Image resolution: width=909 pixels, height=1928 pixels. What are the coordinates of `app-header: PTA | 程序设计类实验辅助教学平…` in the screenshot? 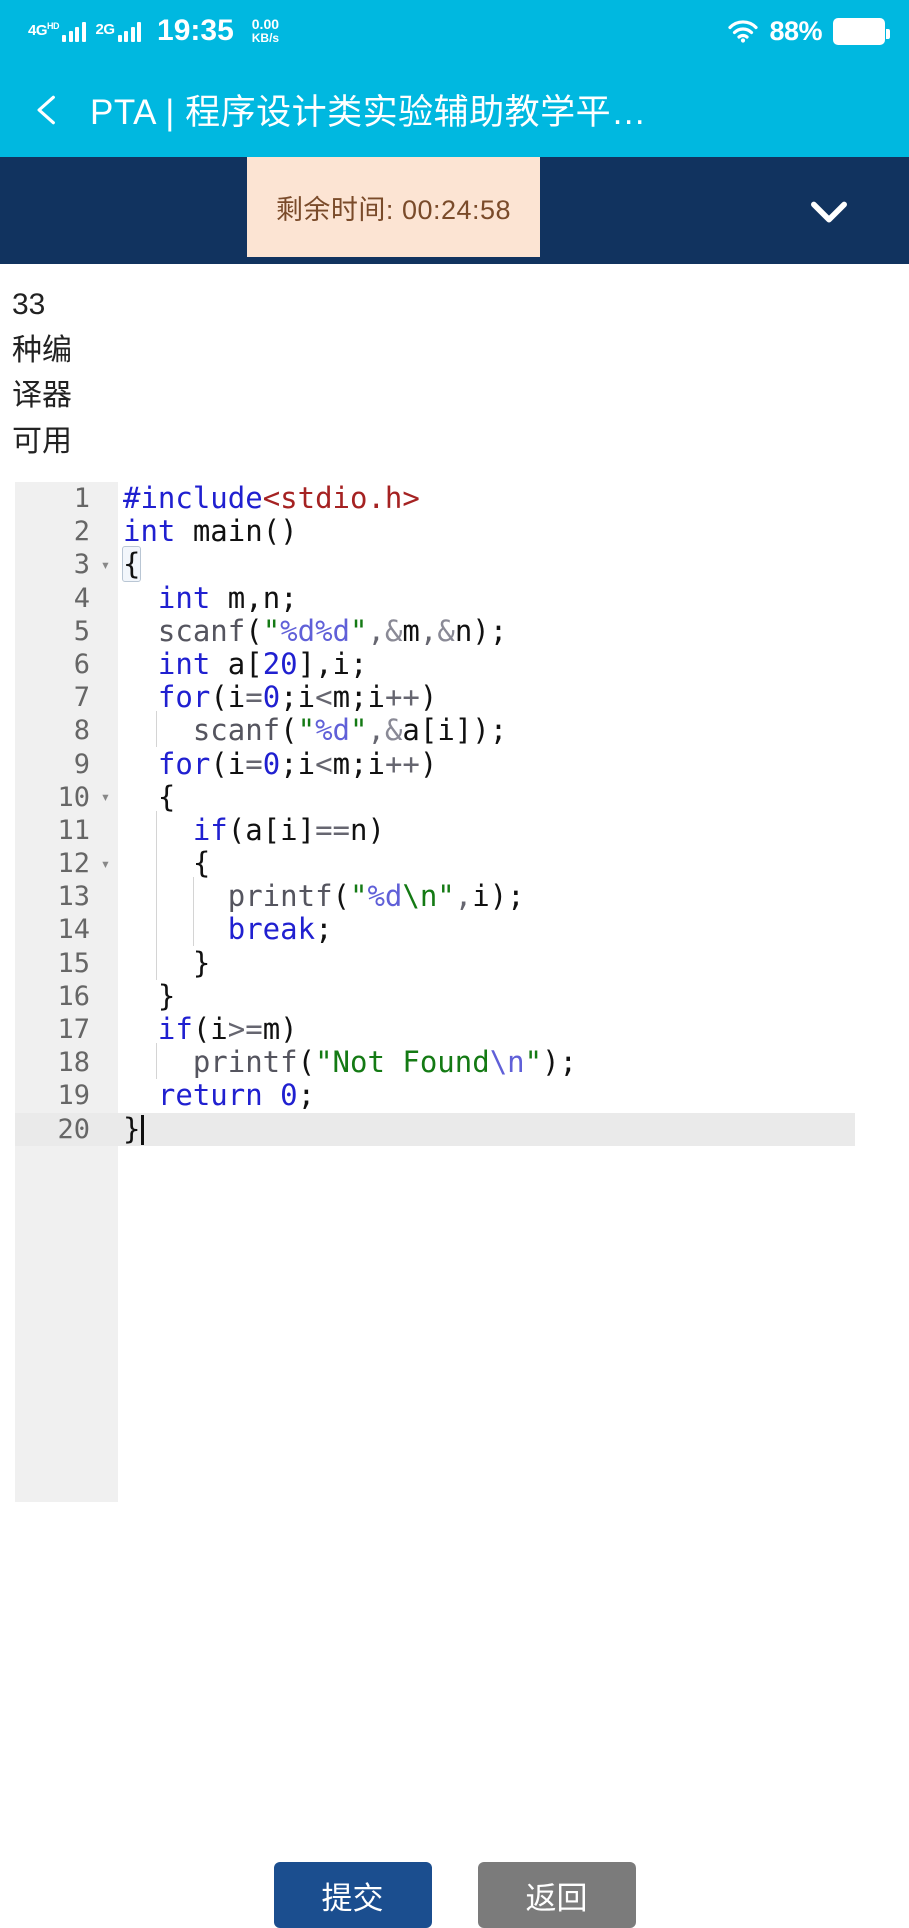 It's located at (454, 109).